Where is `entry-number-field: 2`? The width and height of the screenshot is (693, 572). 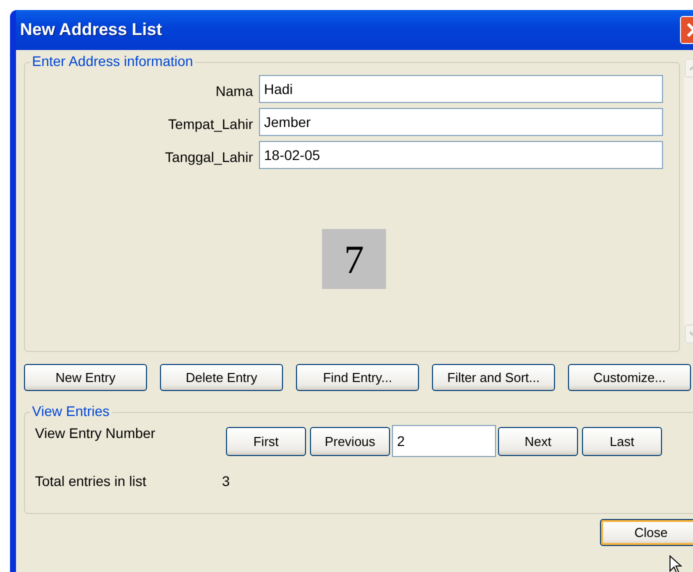 entry-number-field: 2 is located at coordinates (444, 441).